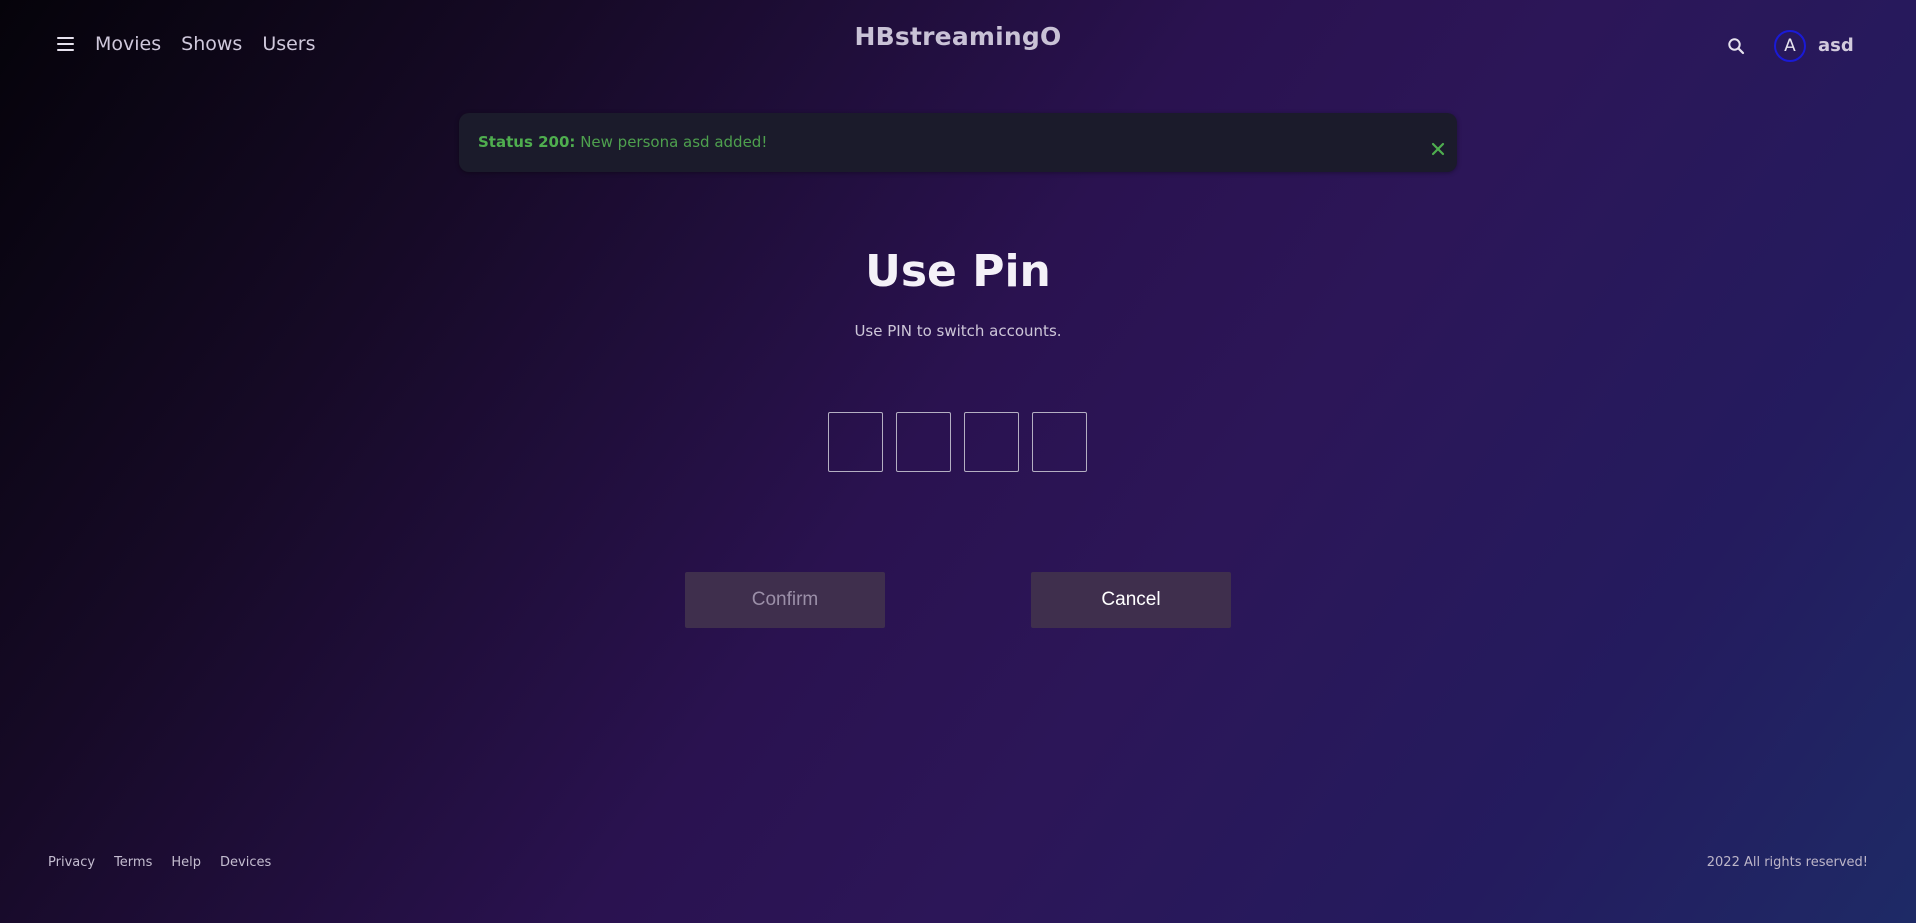  I want to click on top-navigation-bar: Movies Shows Users HBstreamingO A asd, so click(958, 46).